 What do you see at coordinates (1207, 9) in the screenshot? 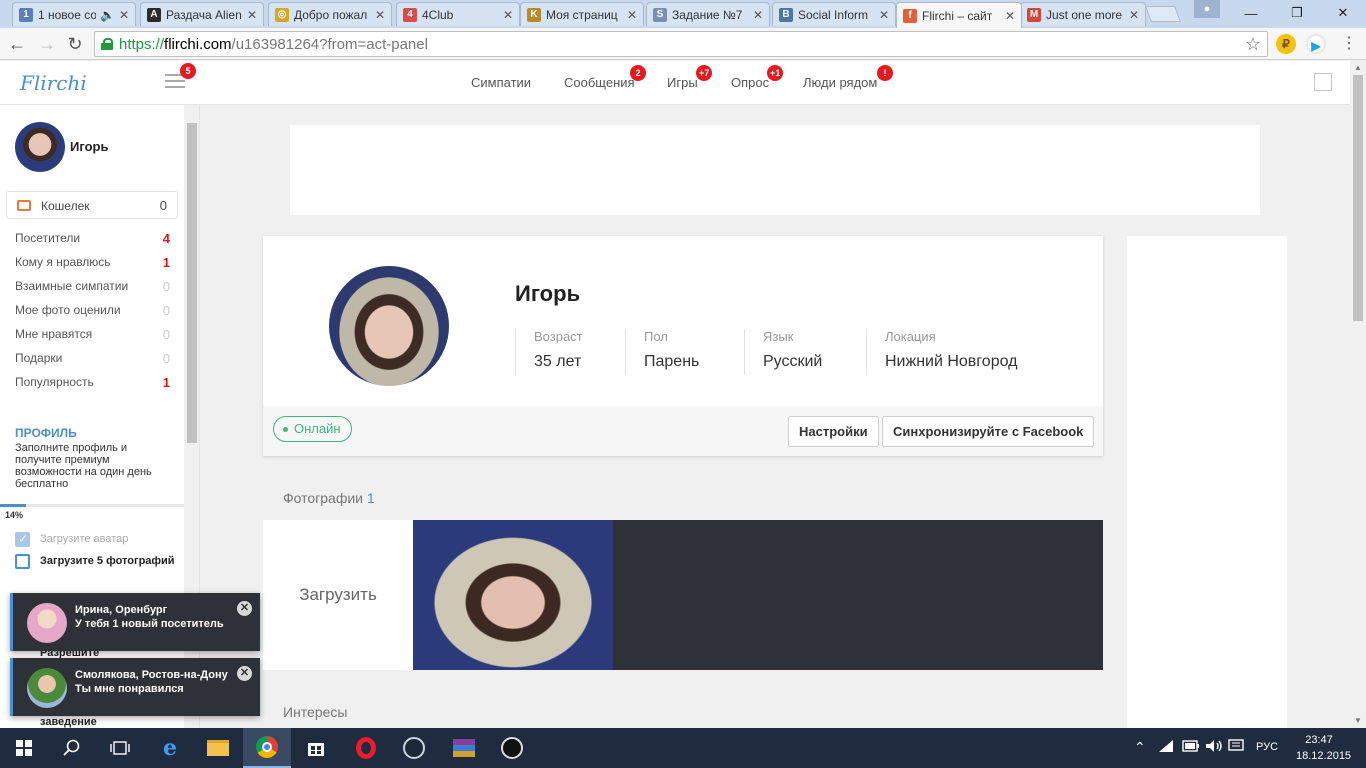
I see `browser-profile-icon: ●` at bounding box center [1207, 9].